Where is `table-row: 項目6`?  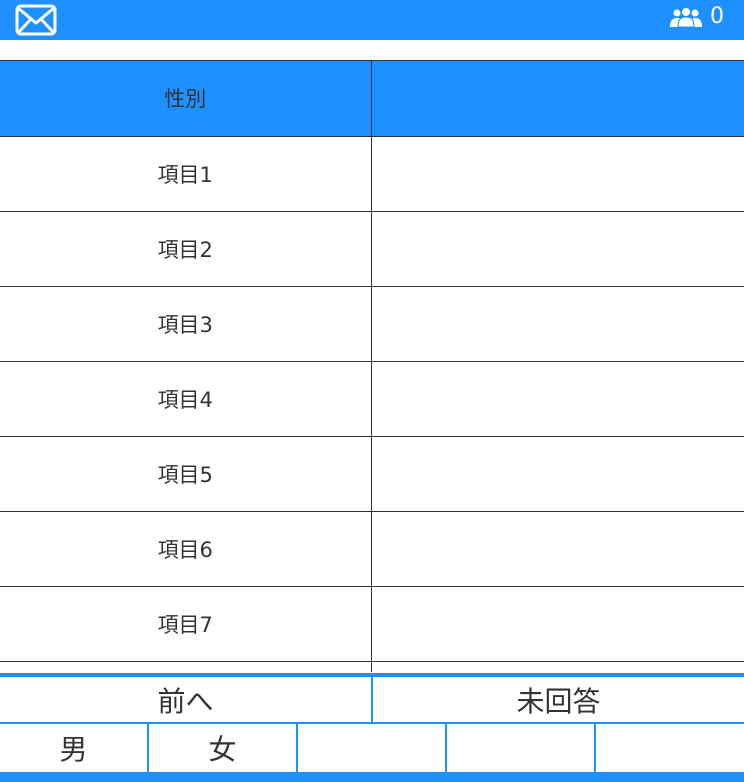 table-row: 項目6 is located at coordinates (372, 549).